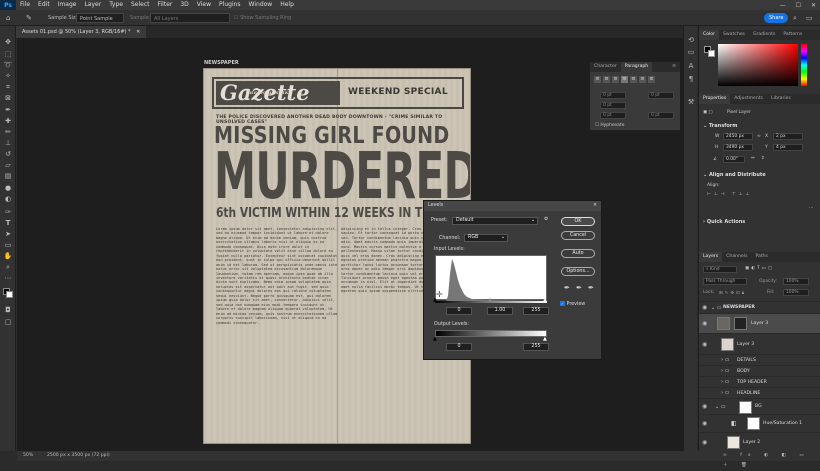  Describe the element at coordinates (512, 206) in the screenshot. I see `levels-title-bar: Levels ✕` at that location.